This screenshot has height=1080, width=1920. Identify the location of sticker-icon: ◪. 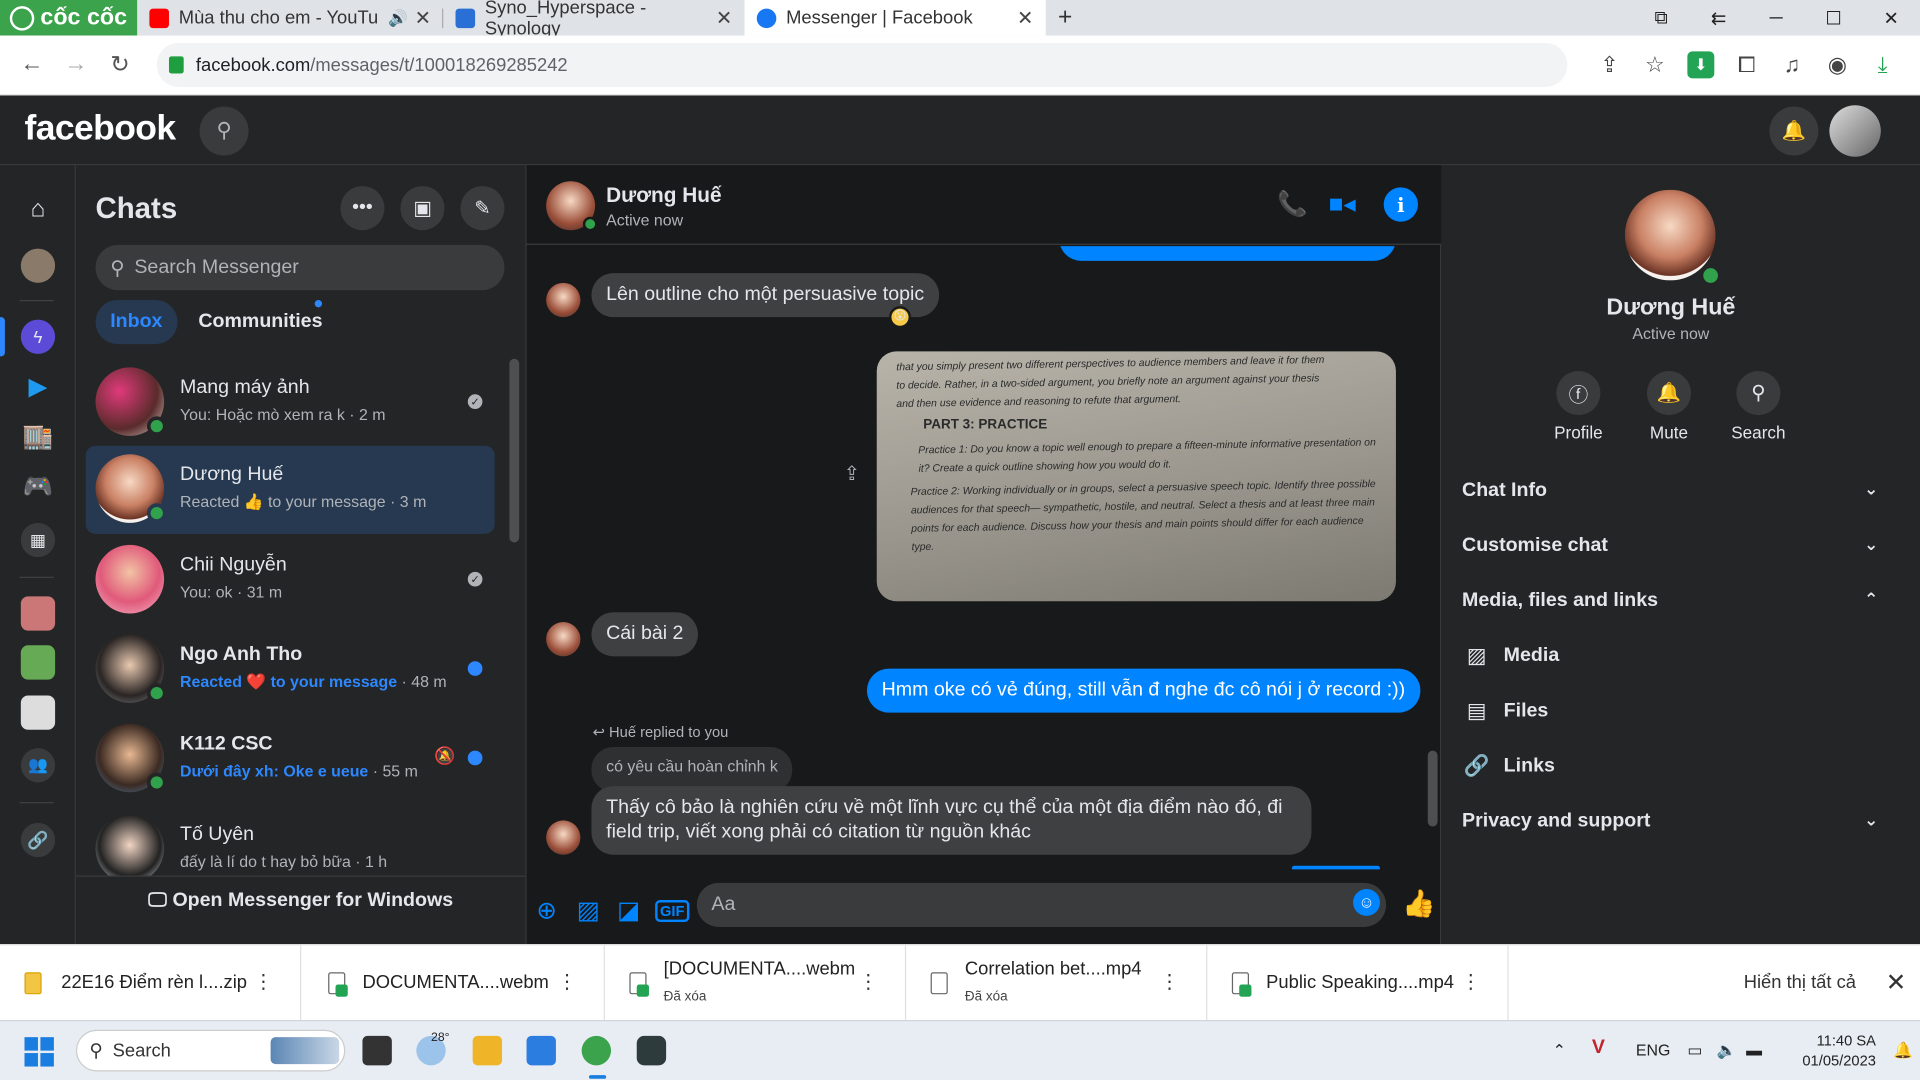
(628, 910).